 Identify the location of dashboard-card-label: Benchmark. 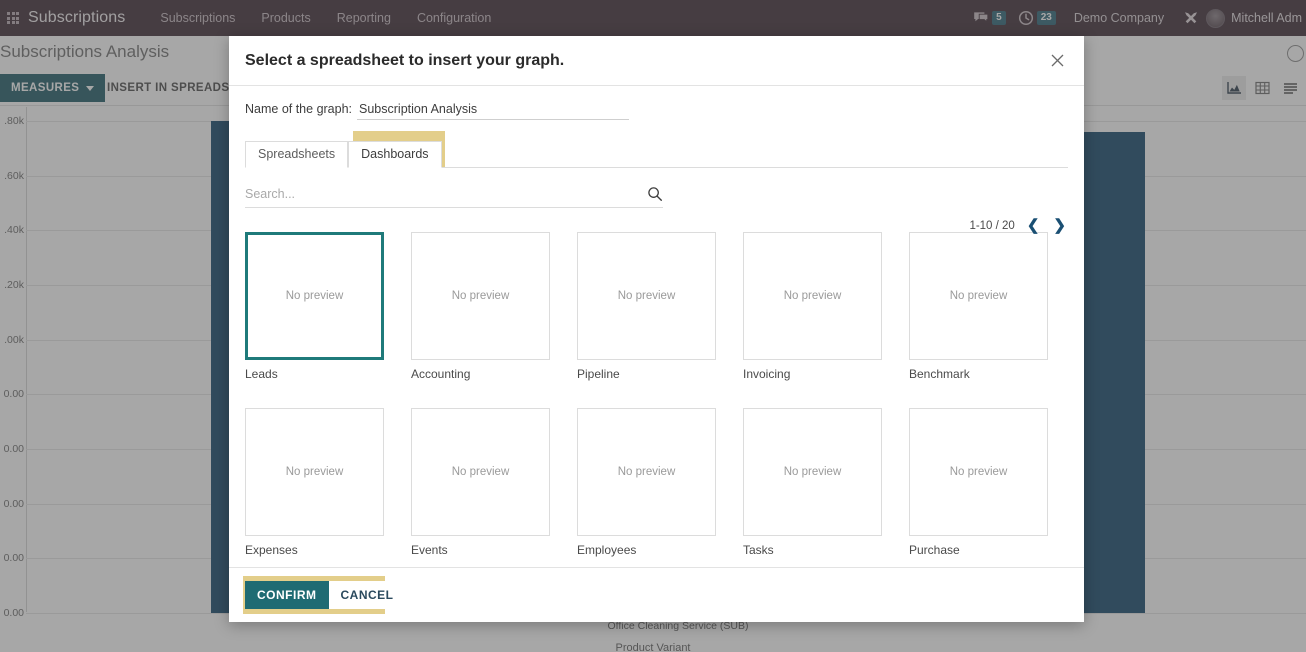
(939, 374).